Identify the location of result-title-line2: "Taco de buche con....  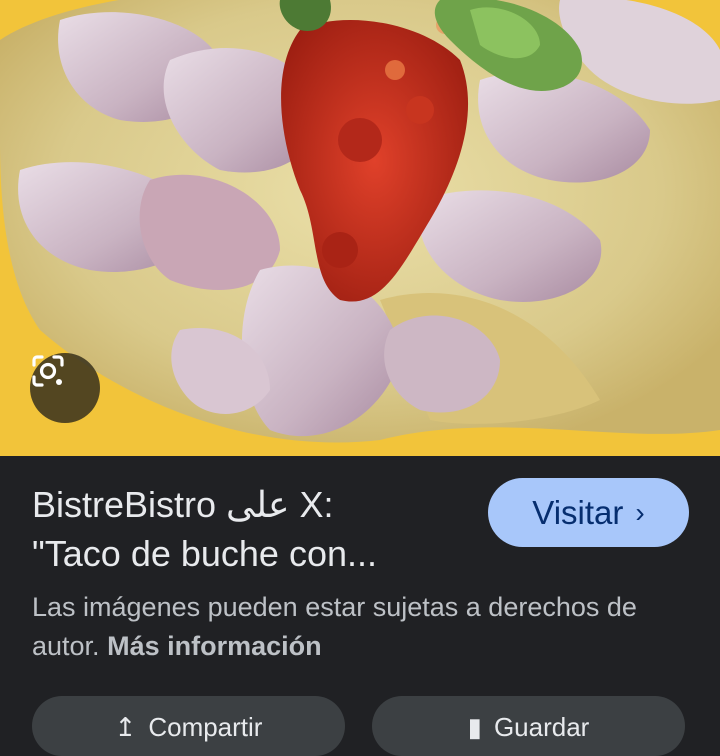
(205, 553).